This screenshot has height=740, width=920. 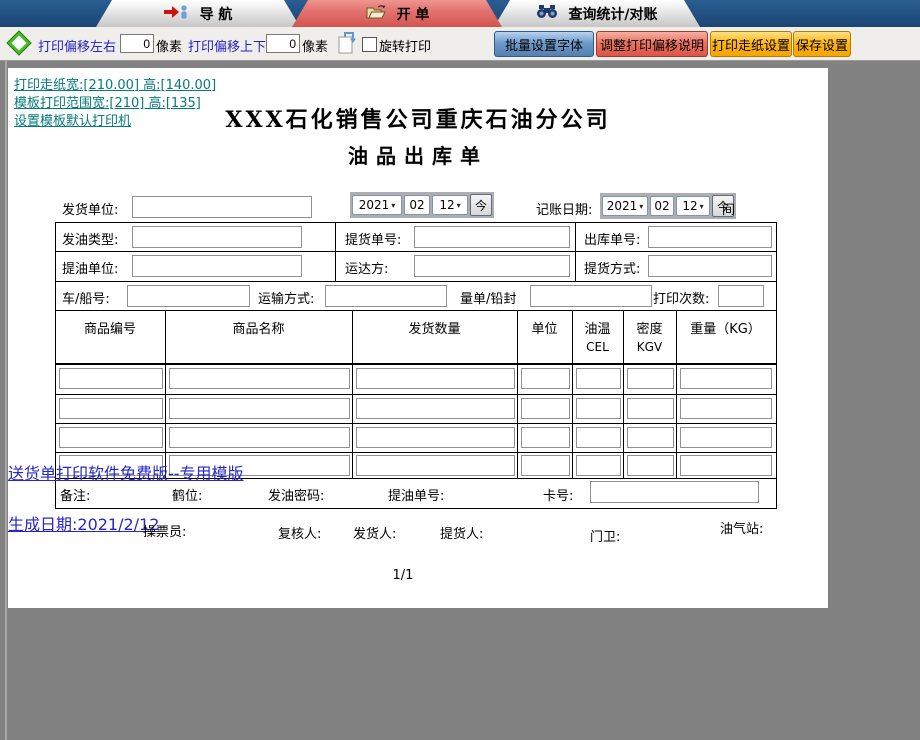 What do you see at coordinates (729, 210) in the screenshot?
I see `date-suffix-text: 间` at bounding box center [729, 210].